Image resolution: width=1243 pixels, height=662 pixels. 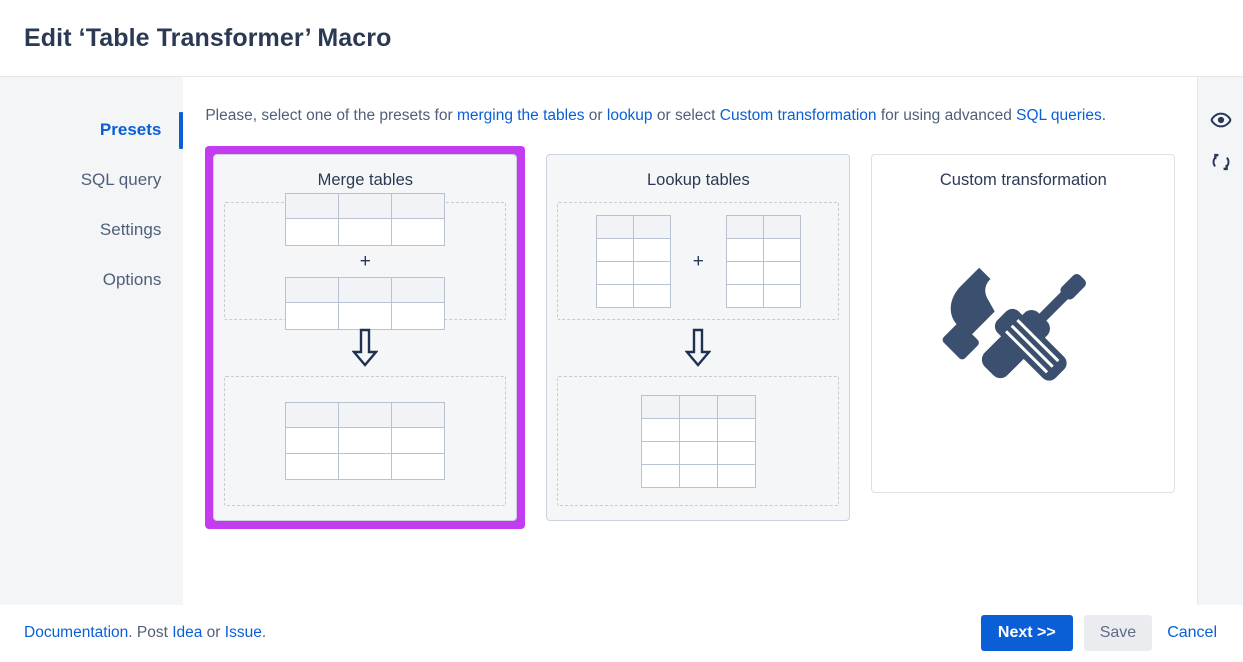 I want to click on link-custom-transformation: Custom transformation, so click(x=798, y=115).